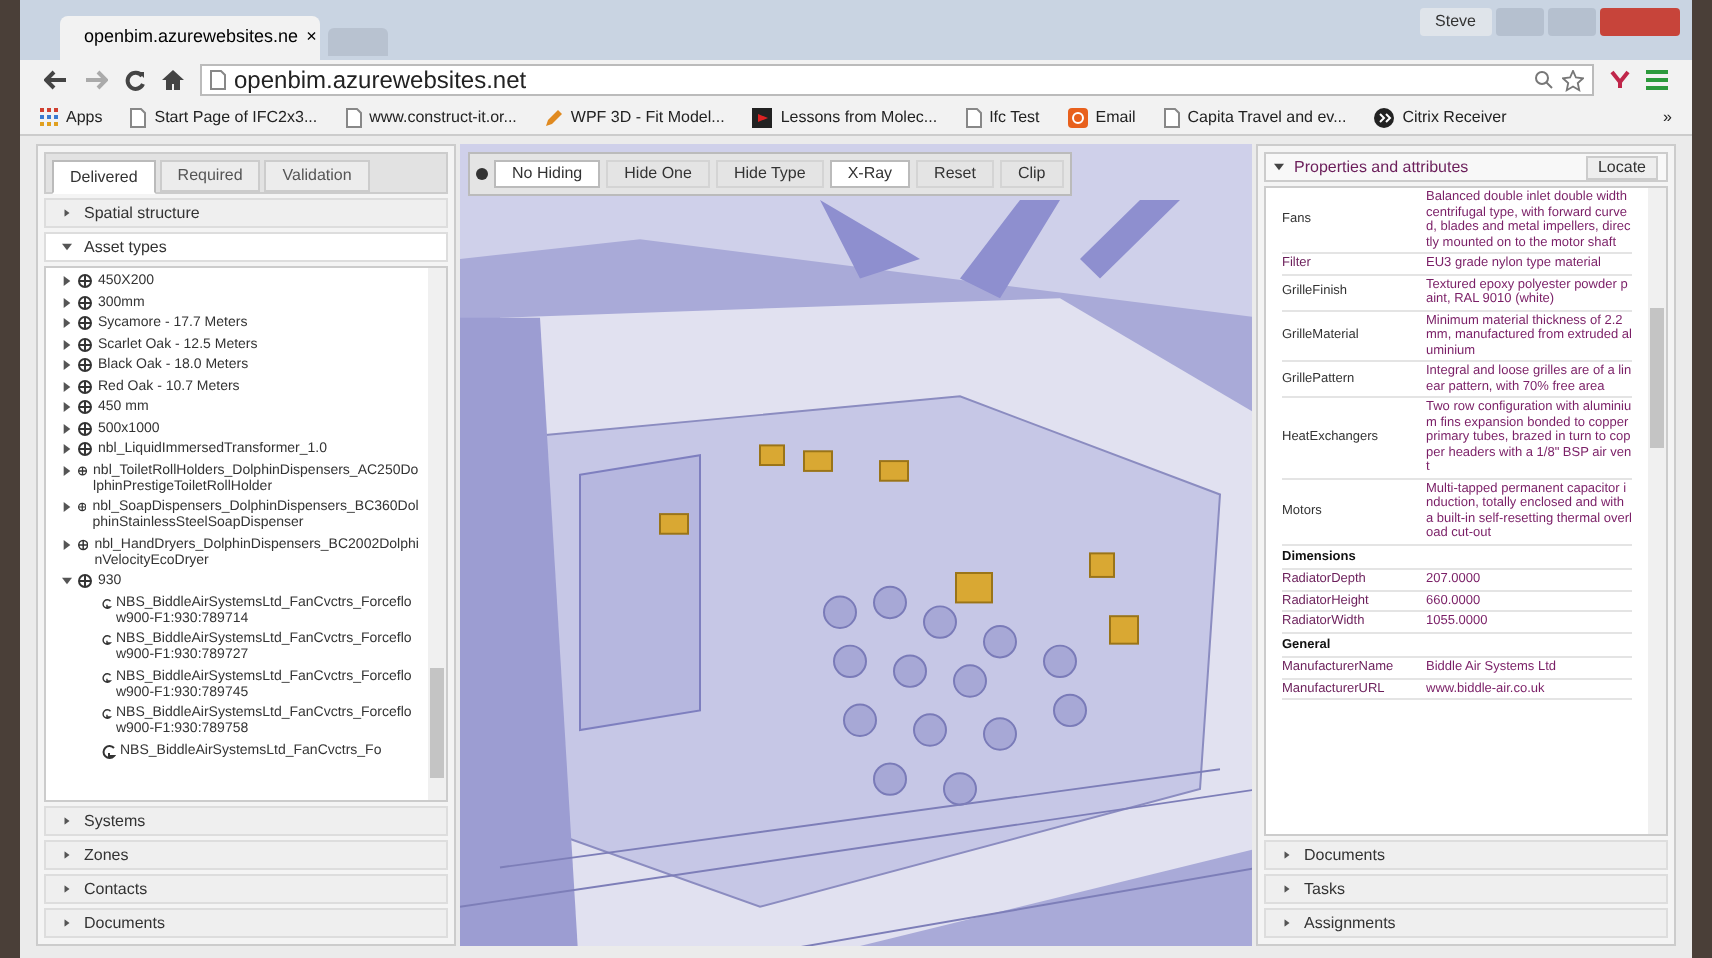 The width and height of the screenshot is (1712, 958). Describe the element at coordinates (1466, 889) in the screenshot. I see `accordion-header: Tasks` at that location.